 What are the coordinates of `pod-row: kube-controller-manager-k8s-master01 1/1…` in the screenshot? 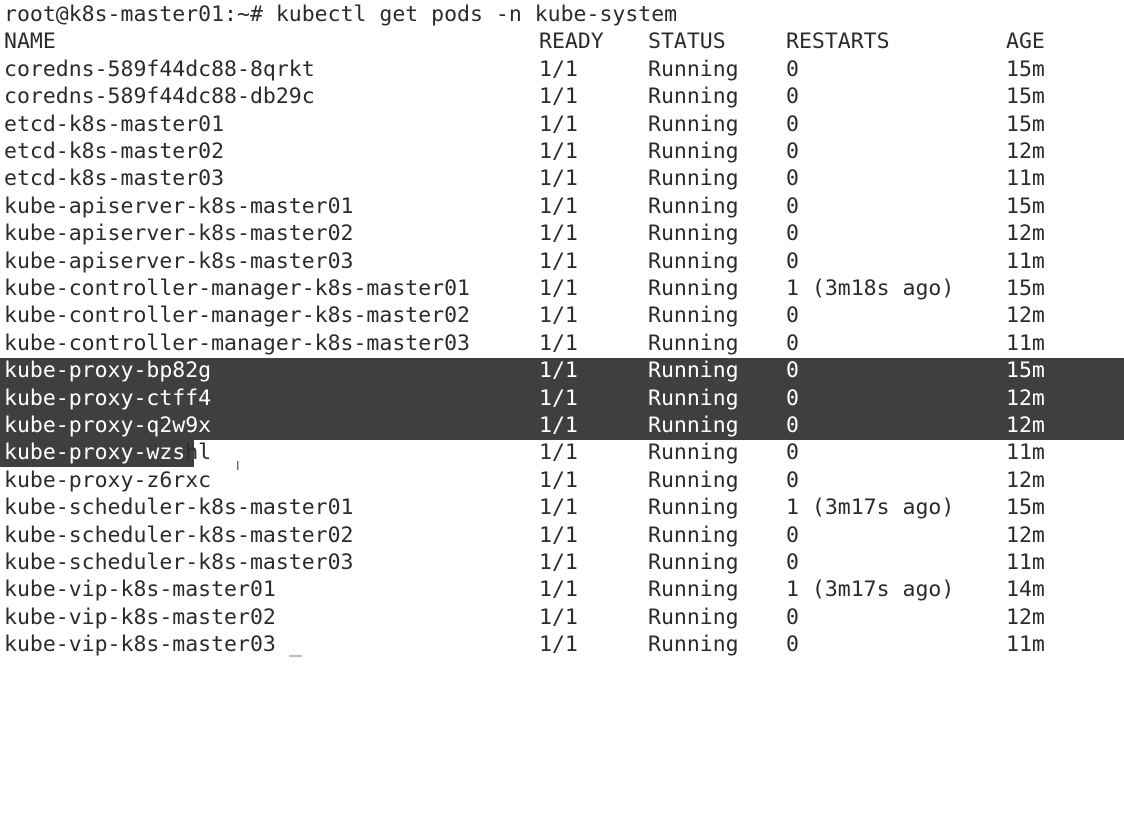 It's located at (562, 288).